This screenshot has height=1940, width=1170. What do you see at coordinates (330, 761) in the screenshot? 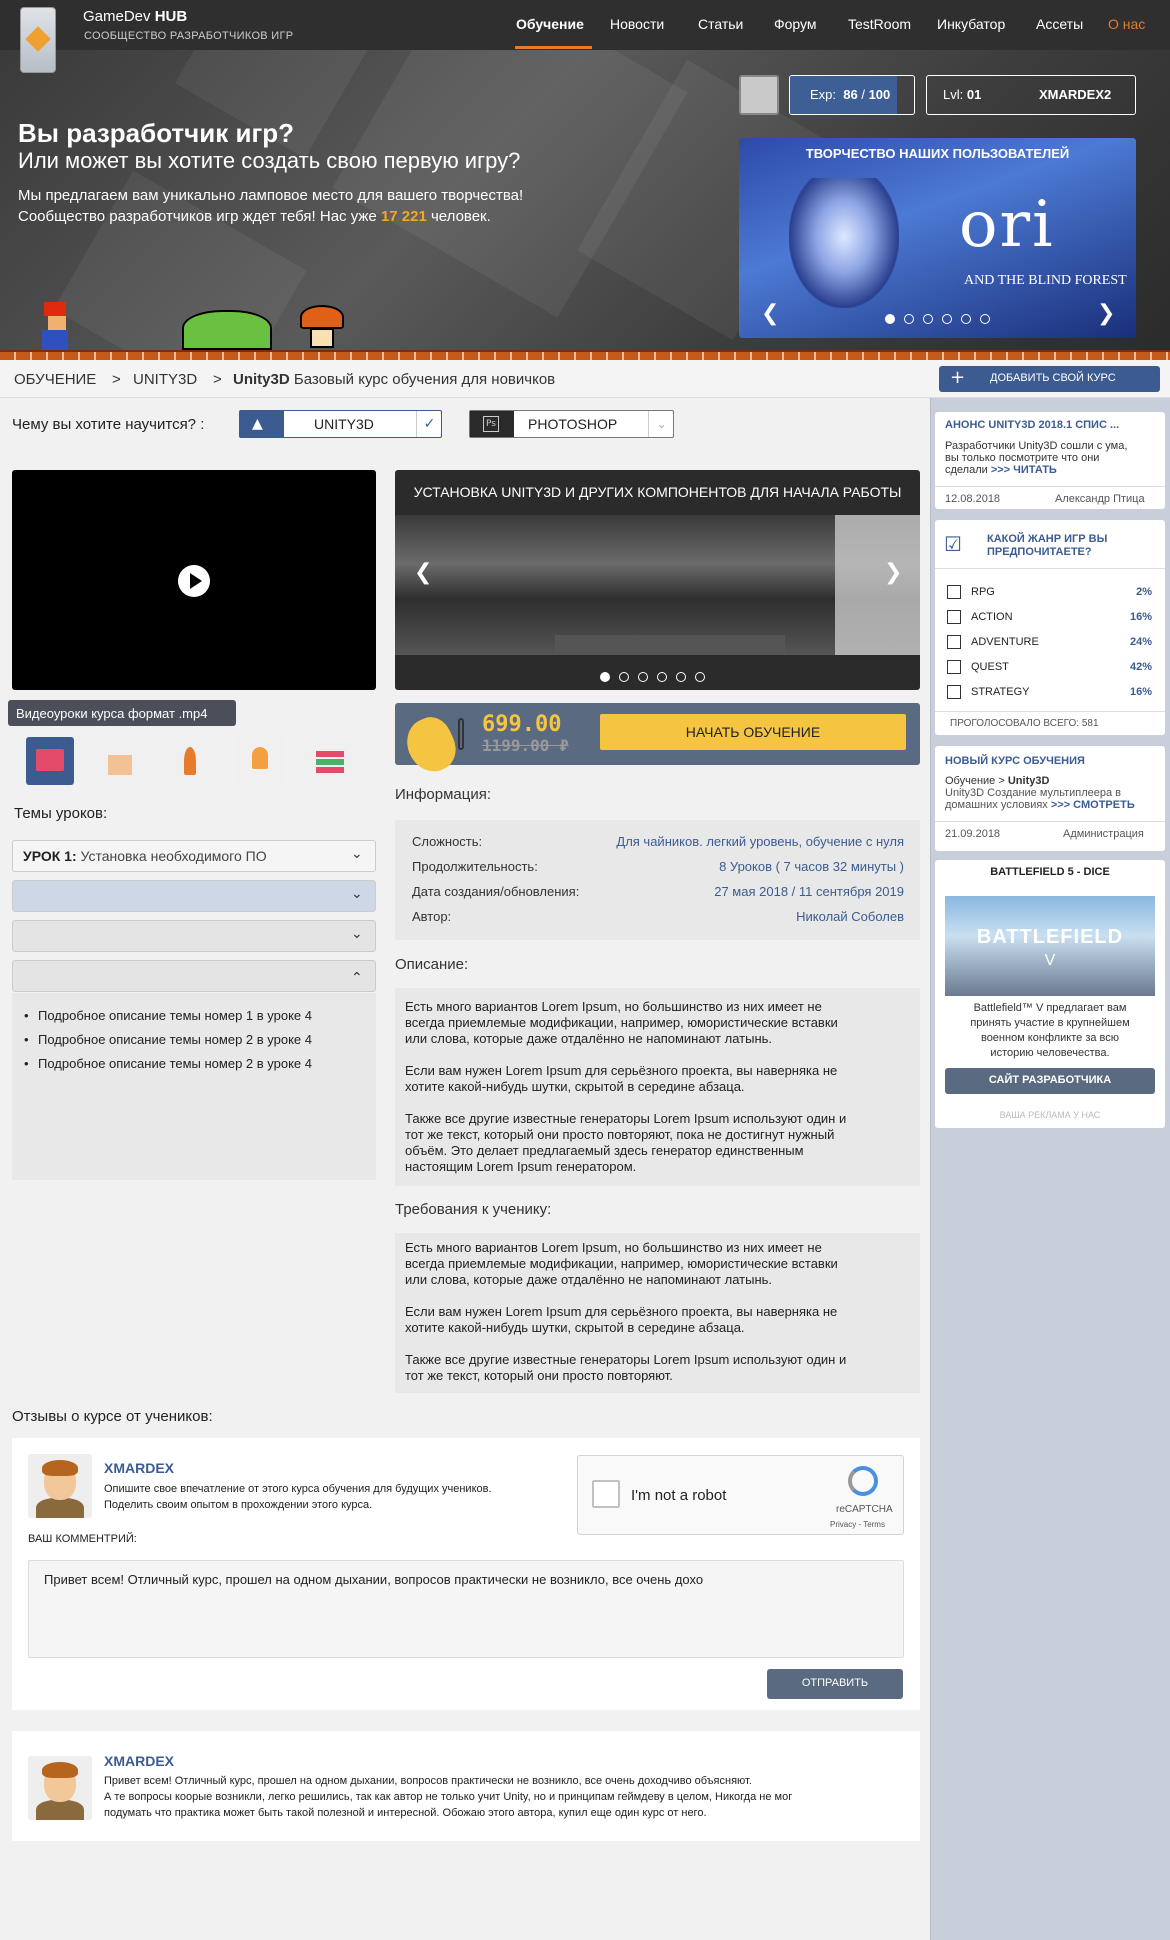
I see `books-icon` at bounding box center [330, 761].